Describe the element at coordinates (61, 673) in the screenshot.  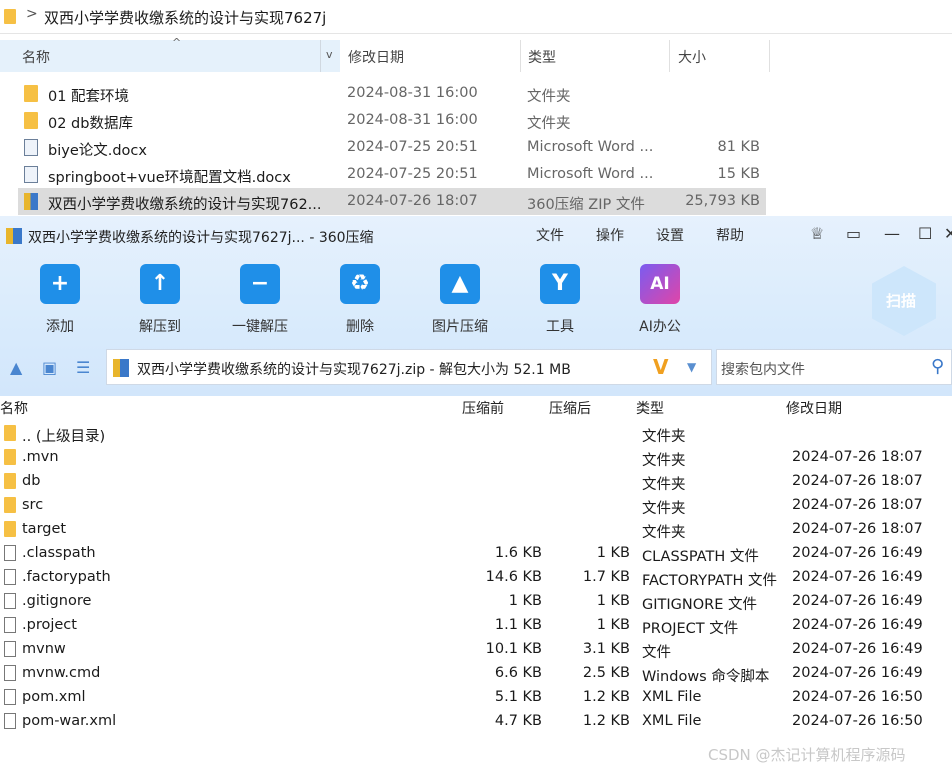
I see `entry-name: mvnw.cmd` at that location.